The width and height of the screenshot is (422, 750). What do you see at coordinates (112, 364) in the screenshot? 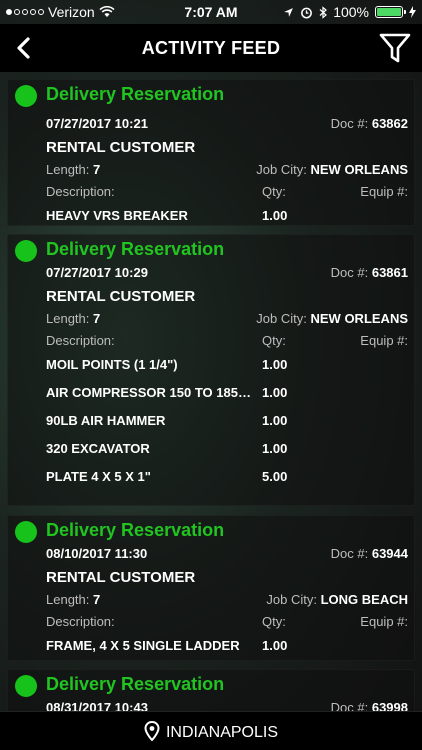
I see `item-description: MOIL POINTS (1 1/4")` at bounding box center [112, 364].